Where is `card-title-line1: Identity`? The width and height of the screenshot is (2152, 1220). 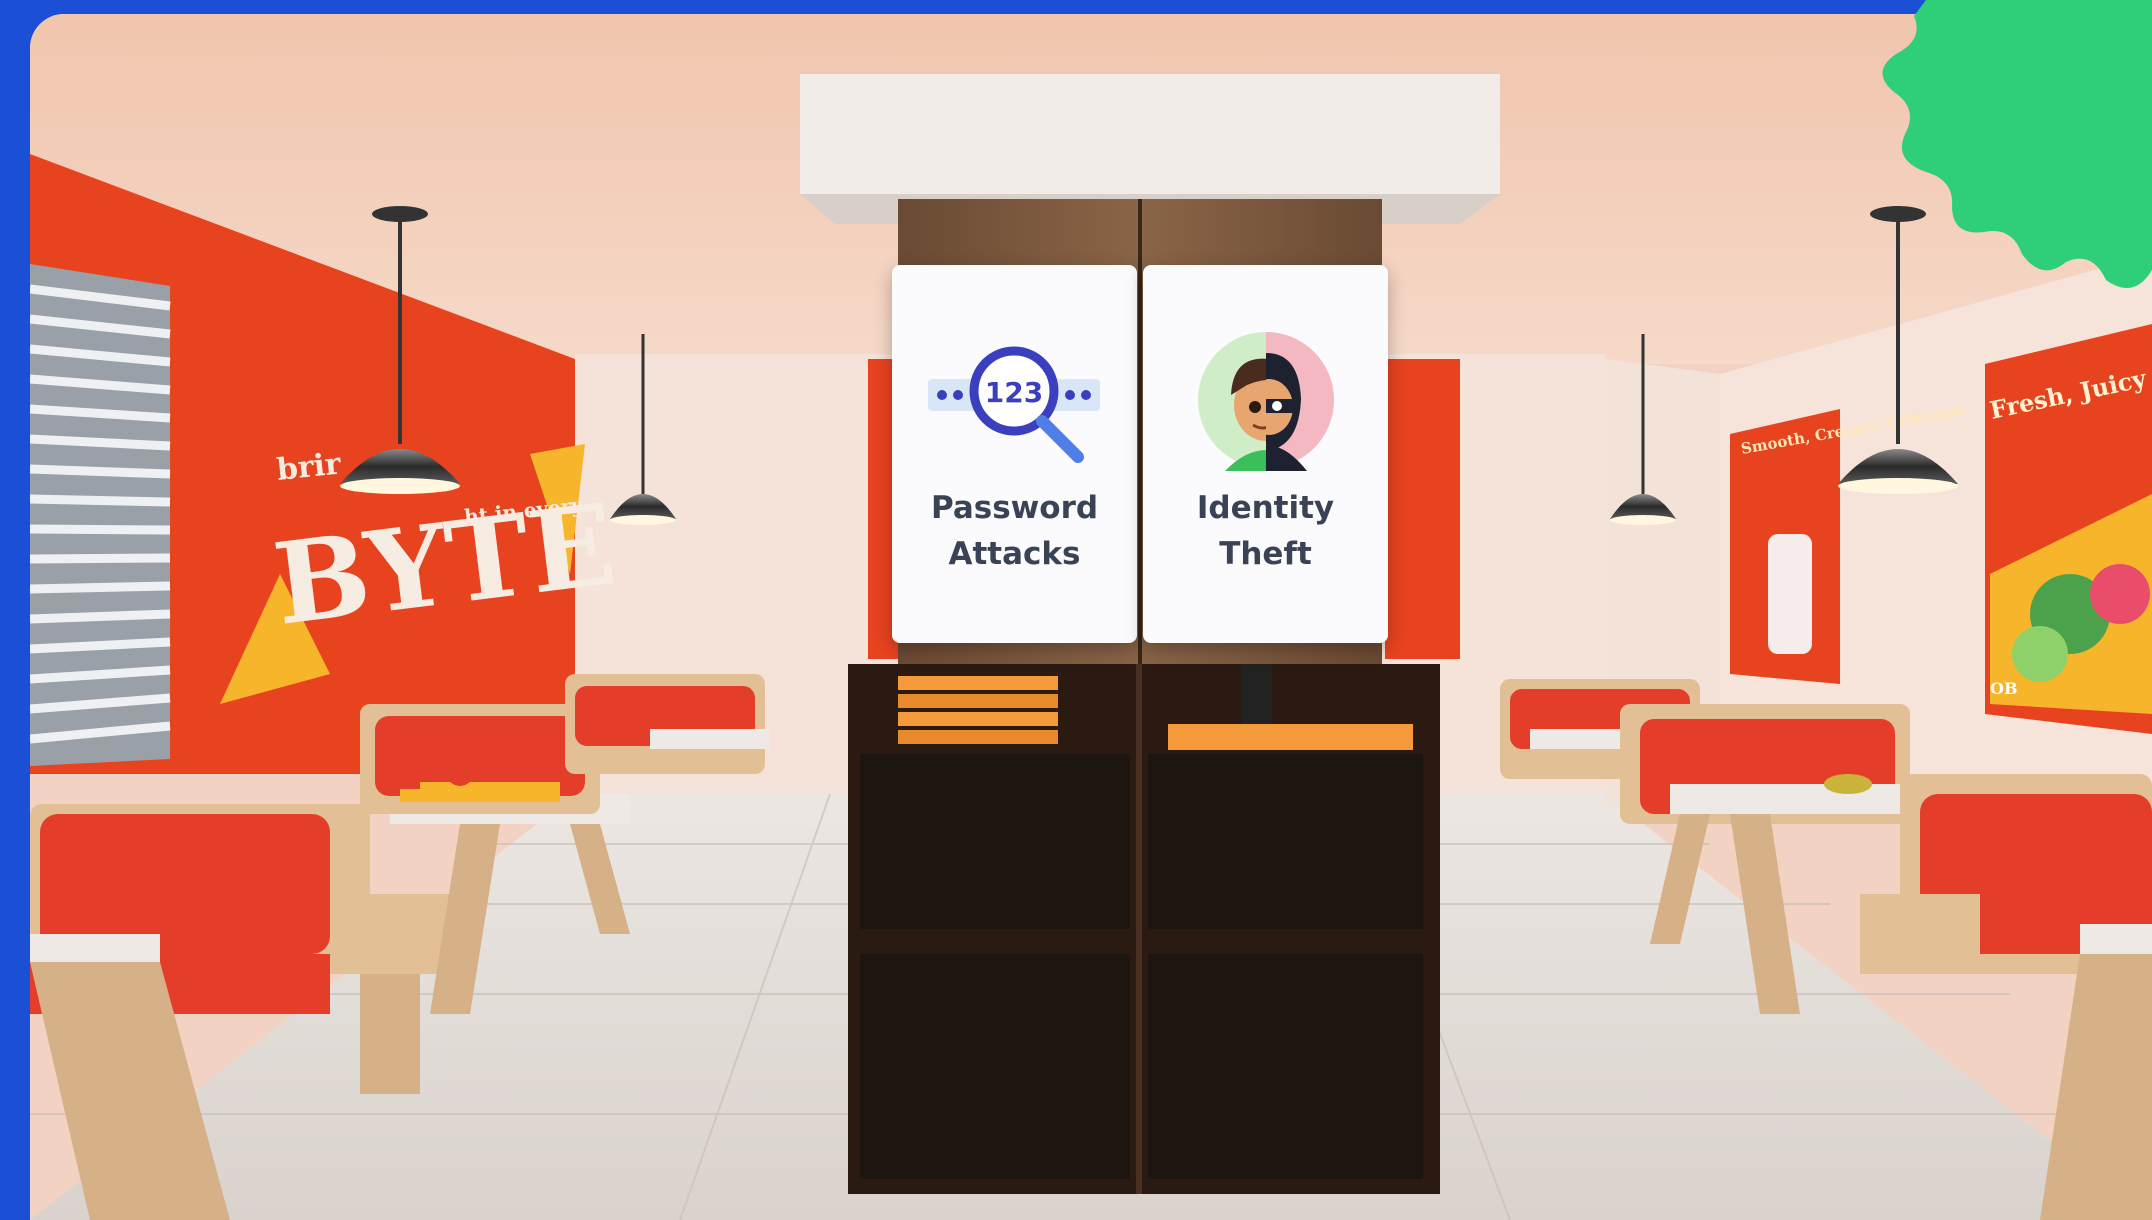
card-title-line1: Identity is located at coordinates (1265, 508).